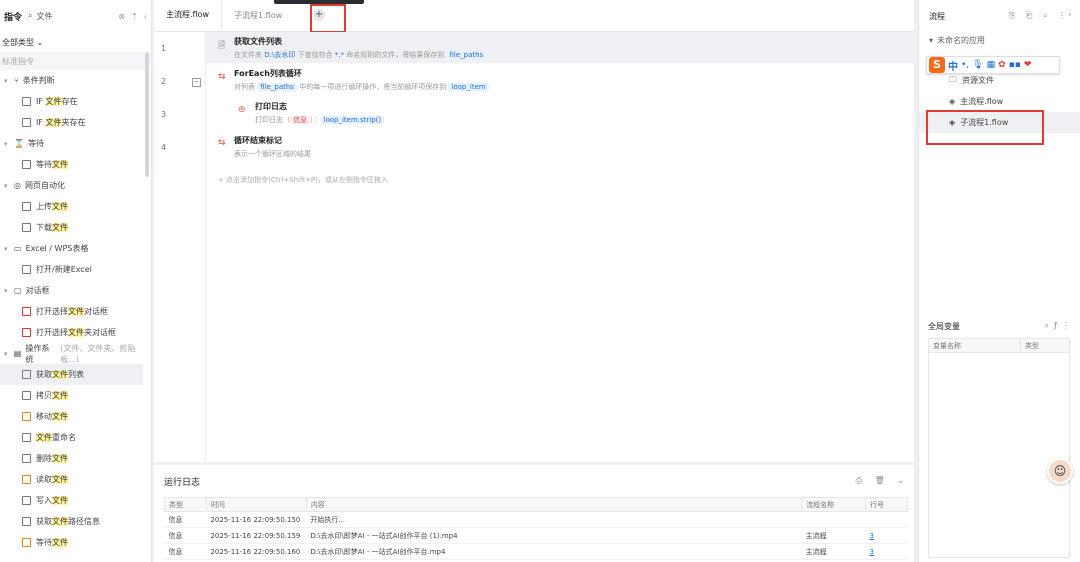  What do you see at coordinates (17, 353) in the screenshot?
I see `system-icon: ▤` at bounding box center [17, 353].